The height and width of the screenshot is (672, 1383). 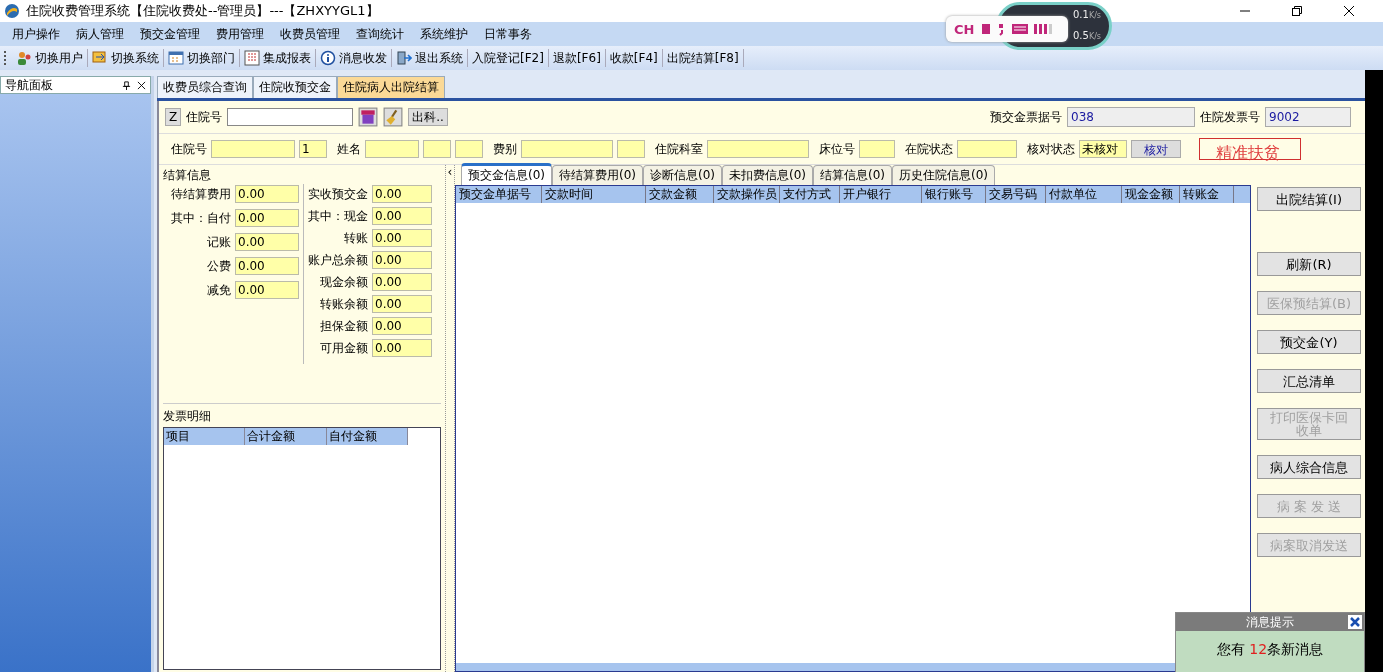 What do you see at coordinates (508, 58) in the screenshot?
I see `toolbar-button: 入院登记[F2]` at bounding box center [508, 58].